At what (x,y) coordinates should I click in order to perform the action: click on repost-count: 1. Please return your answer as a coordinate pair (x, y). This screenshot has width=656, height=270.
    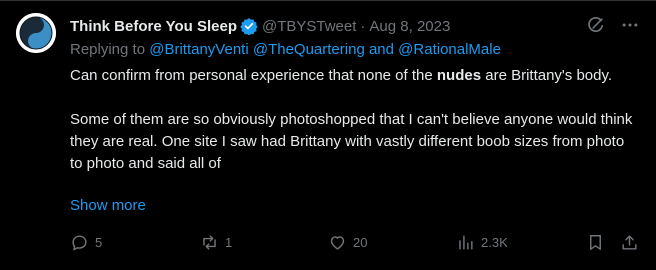
    Looking at the image, I should click on (229, 242).